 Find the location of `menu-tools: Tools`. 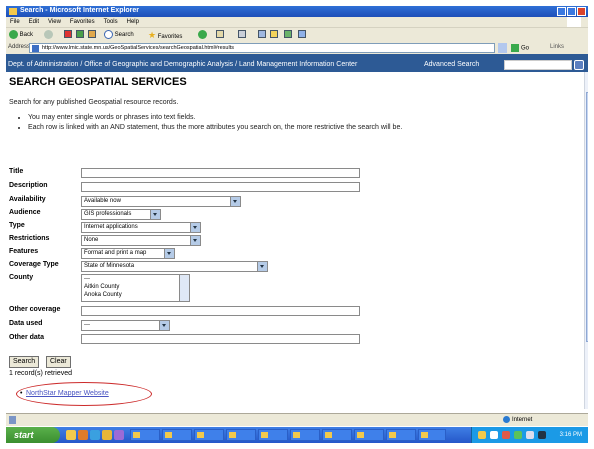

menu-tools: Tools is located at coordinates (111, 22).